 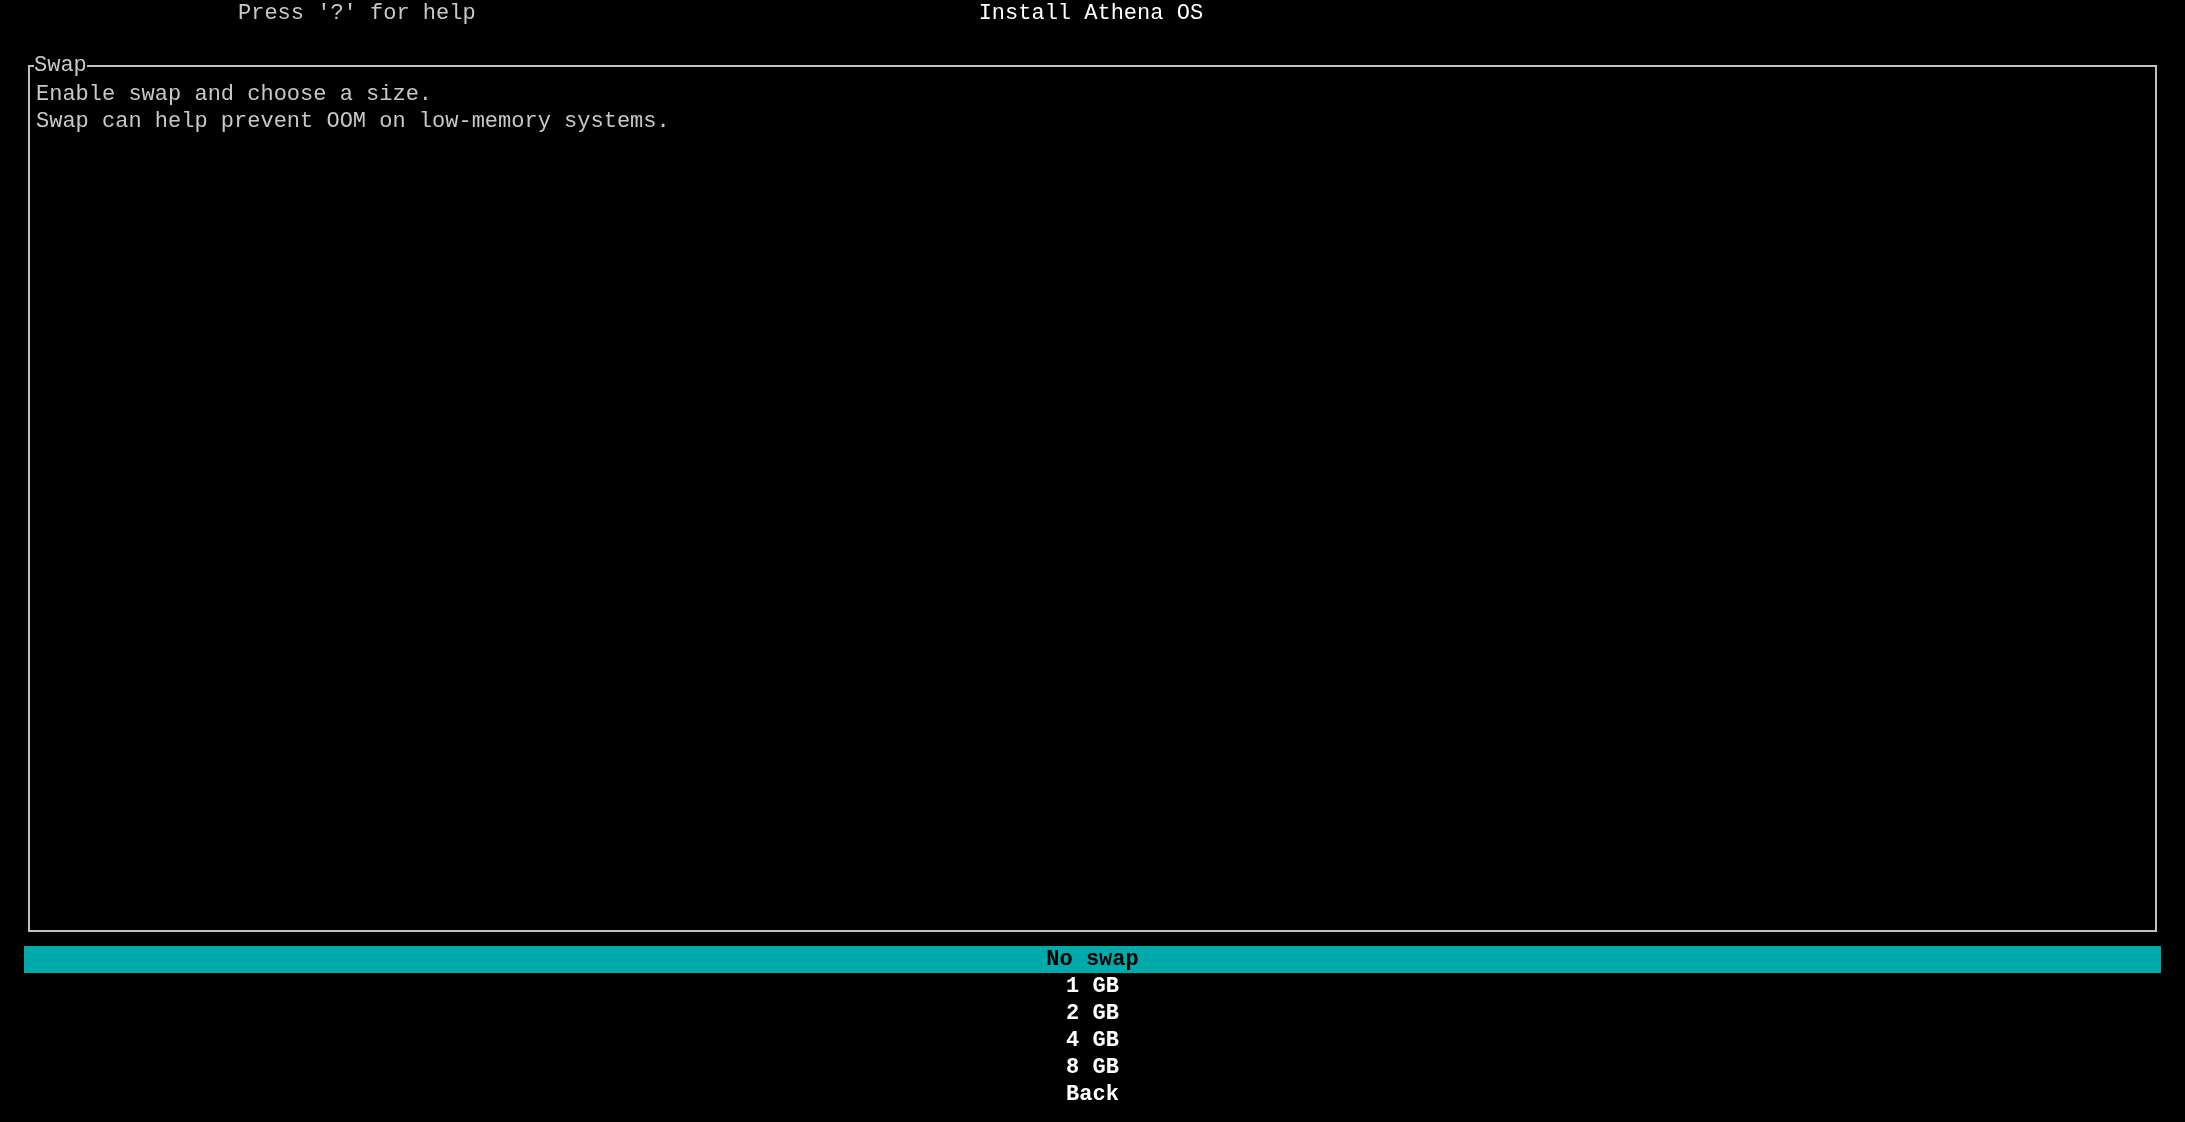 What do you see at coordinates (1092, 1013) in the screenshot?
I see `menu-item: 2 GB` at bounding box center [1092, 1013].